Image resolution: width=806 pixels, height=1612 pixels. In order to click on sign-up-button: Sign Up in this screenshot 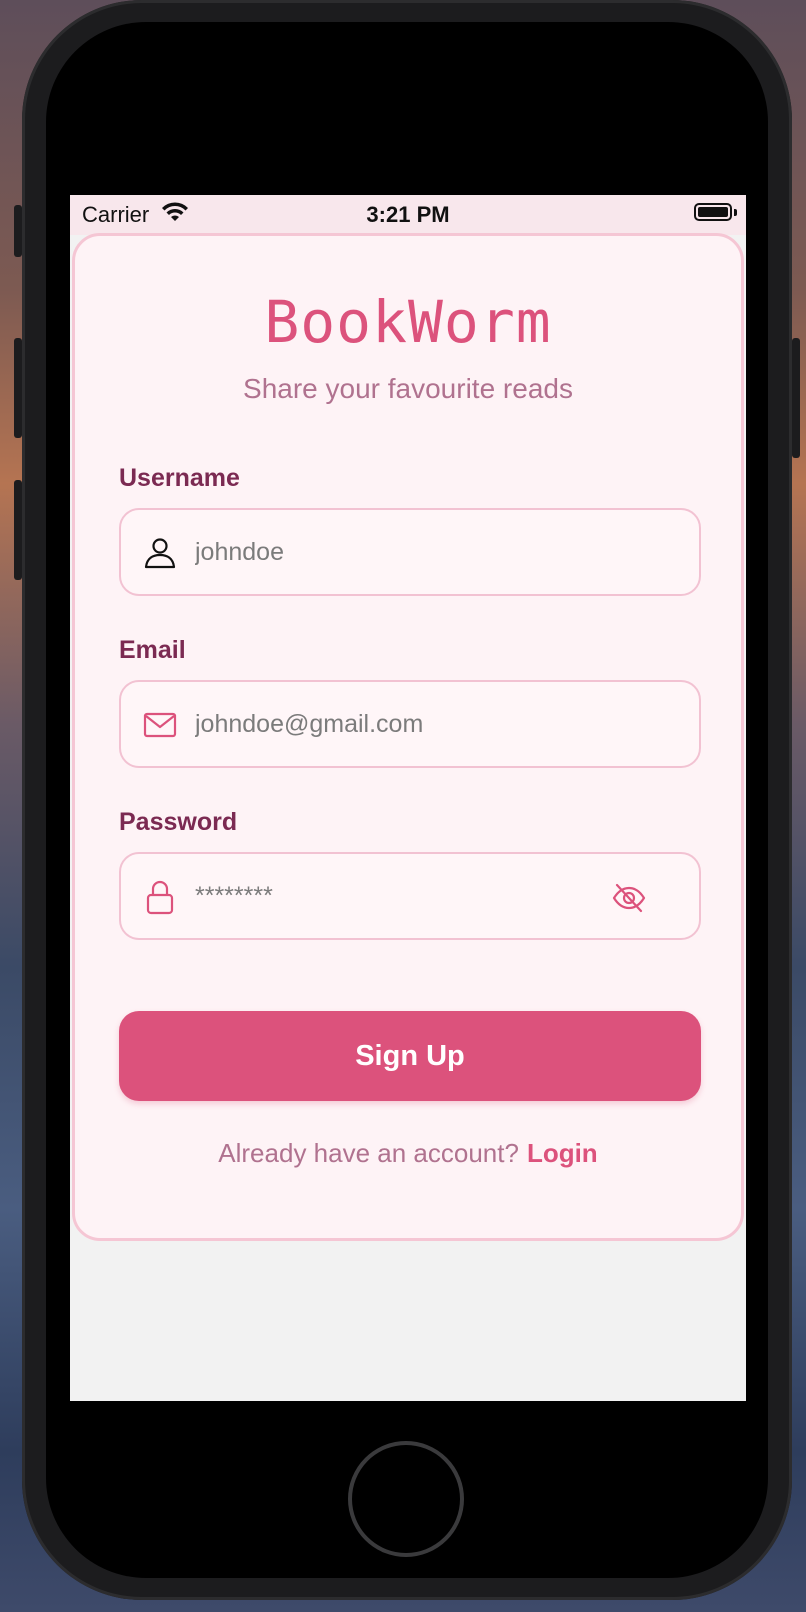, I will do `click(410, 1056)`.